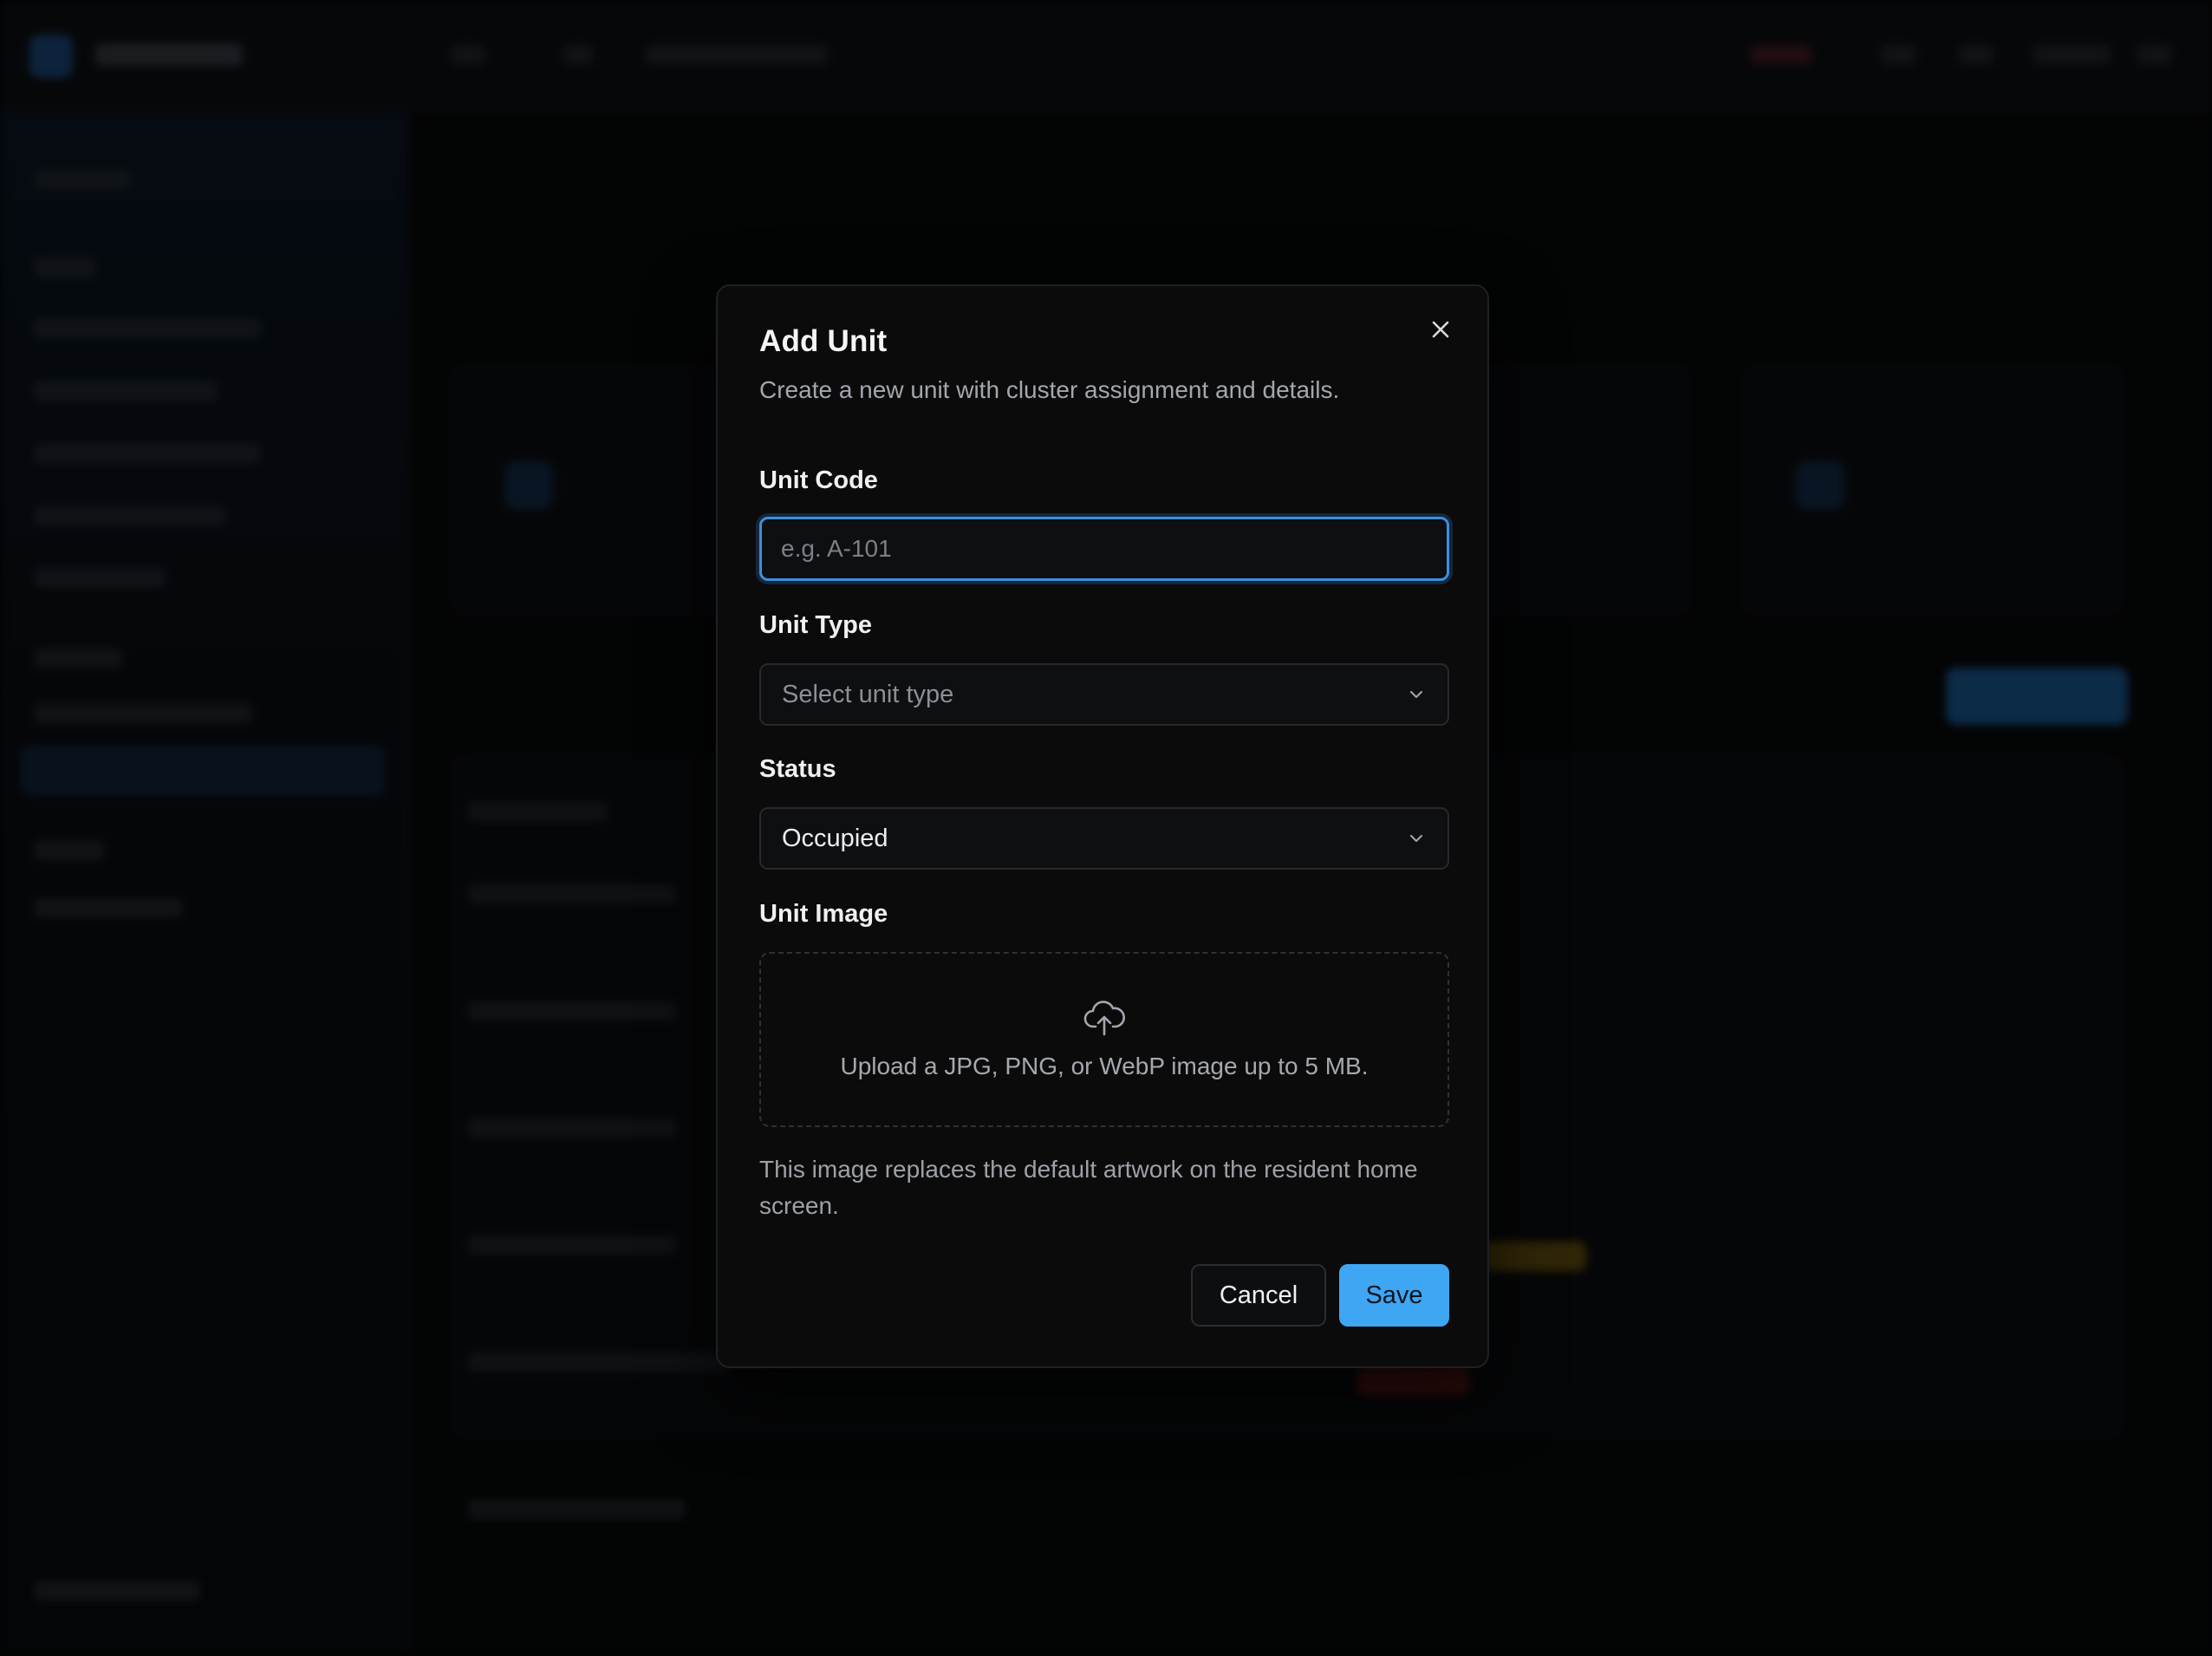 The height and width of the screenshot is (1656, 2212). Describe the element at coordinates (1104, 838) in the screenshot. I see `status-select: Occupied` at that location.